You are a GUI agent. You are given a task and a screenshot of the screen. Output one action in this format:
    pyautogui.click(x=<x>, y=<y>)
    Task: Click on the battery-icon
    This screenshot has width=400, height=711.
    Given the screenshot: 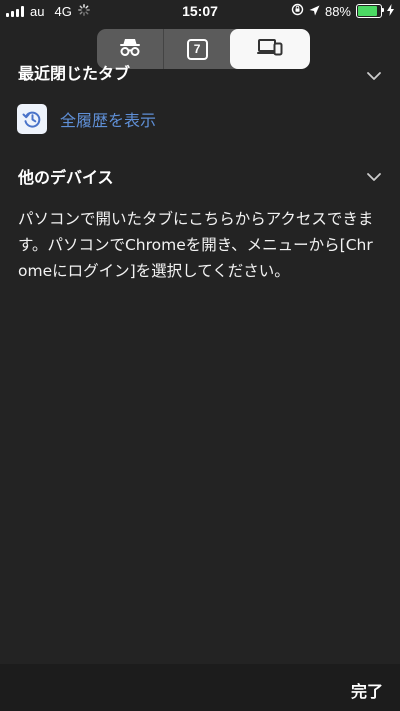 What is the action you would take?
    pyautogui.click(x=370, y=11)
    